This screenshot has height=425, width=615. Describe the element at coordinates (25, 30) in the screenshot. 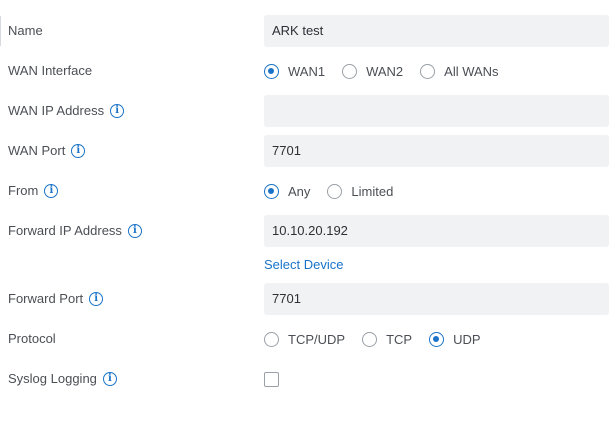

I see `name-label: Name` at that location.